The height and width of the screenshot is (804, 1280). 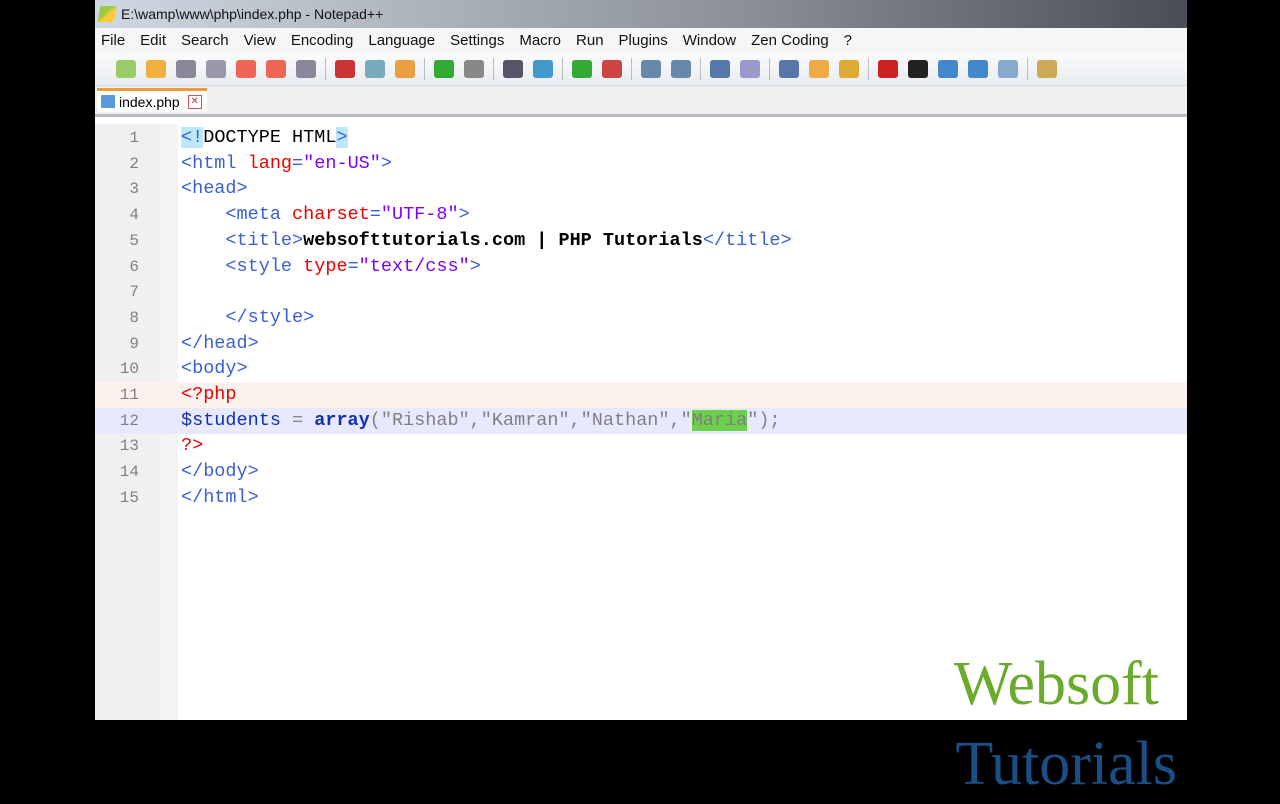 What do you see at coordinates (194, 101) in the screenshot?
I see `close-tab-icon: ✕` at bounding box center [194, 101].